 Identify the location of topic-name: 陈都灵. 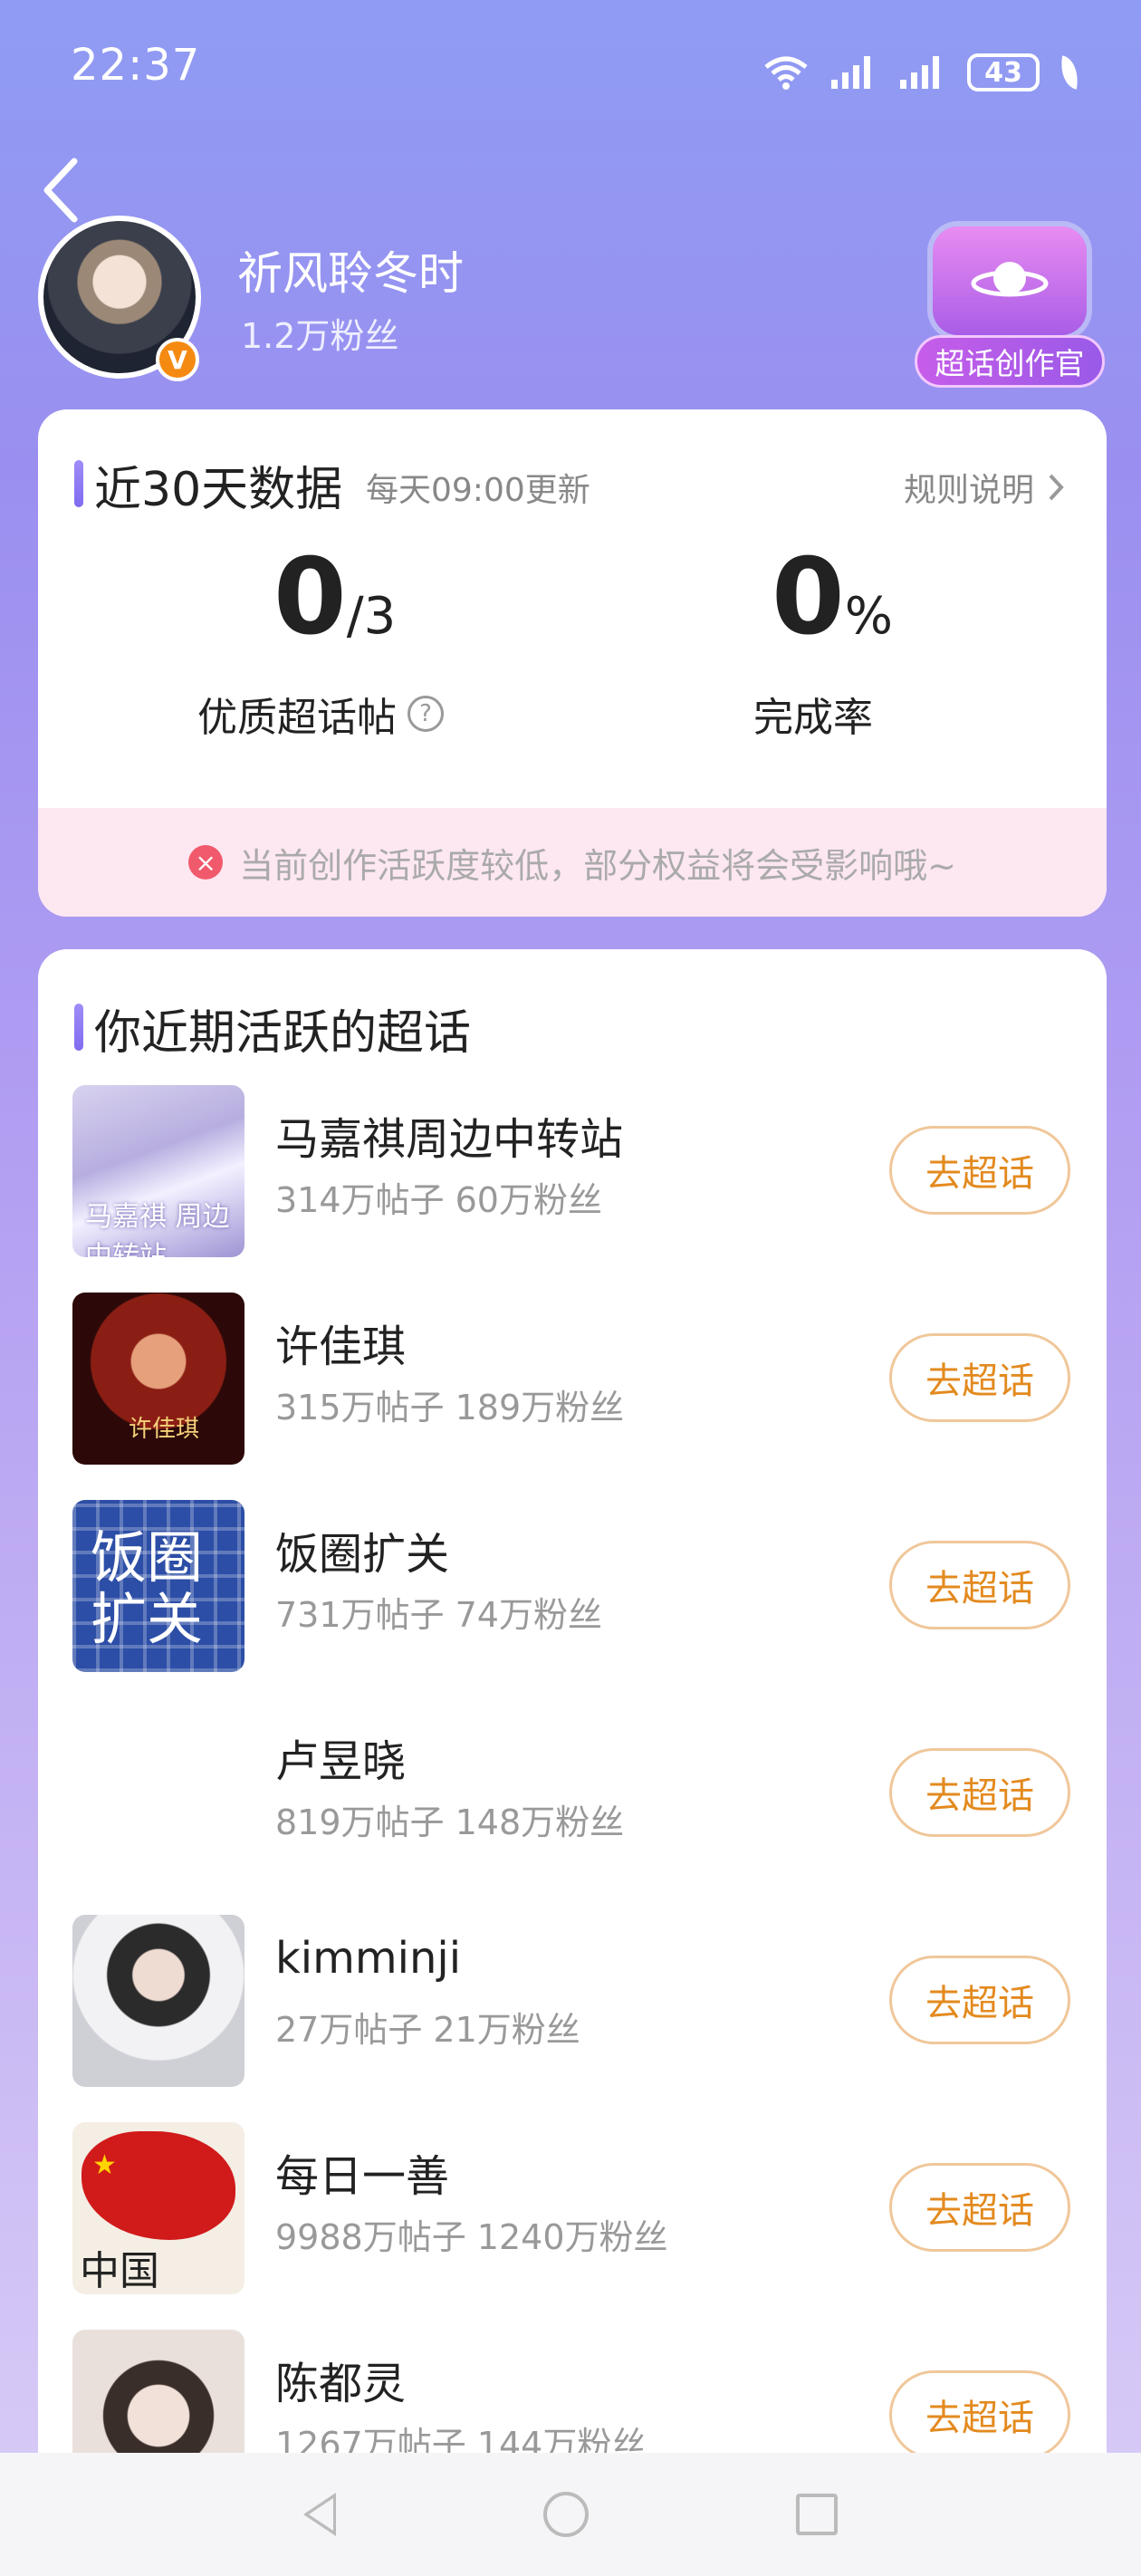
(340, 2379).